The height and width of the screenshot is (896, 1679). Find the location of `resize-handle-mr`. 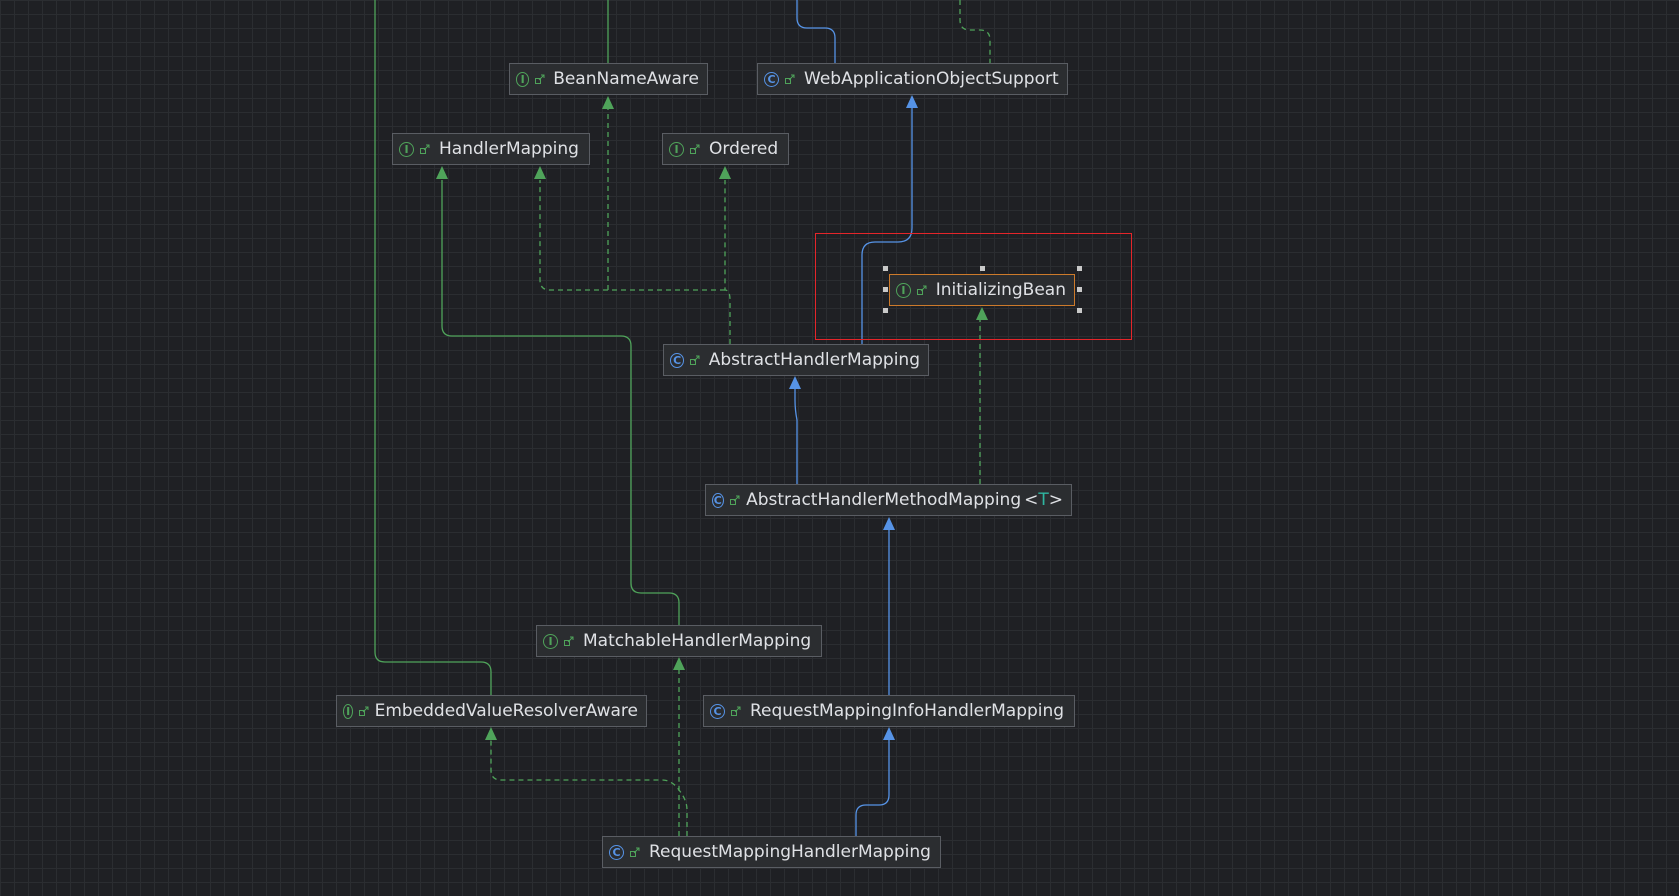

resize-handle-mr is located at coordinates (1079, 289).